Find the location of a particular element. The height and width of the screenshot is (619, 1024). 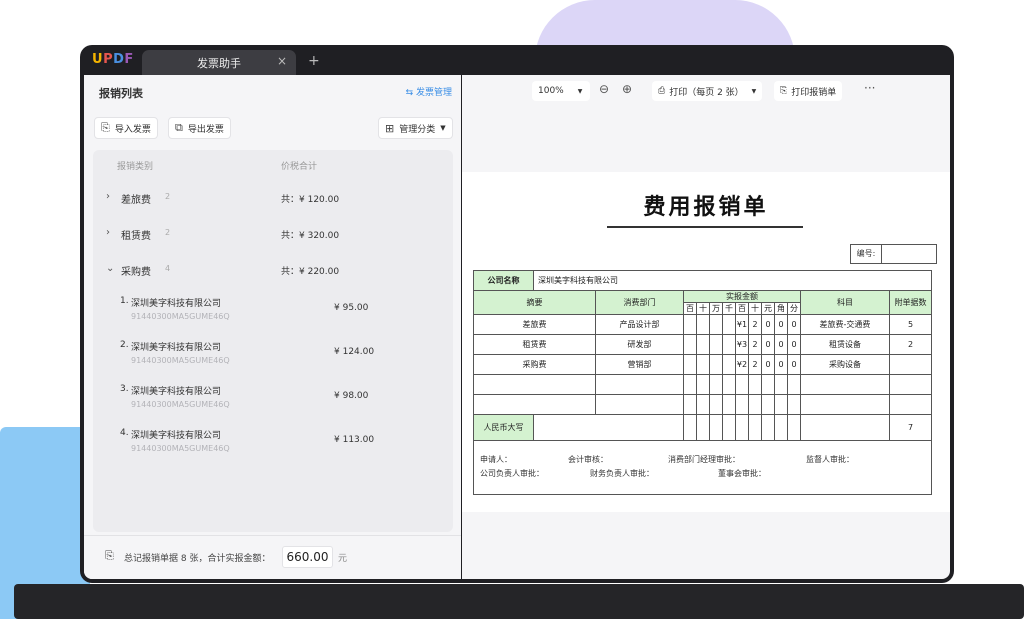

import-label: 导入发票 is located at coordinates (132, 129).